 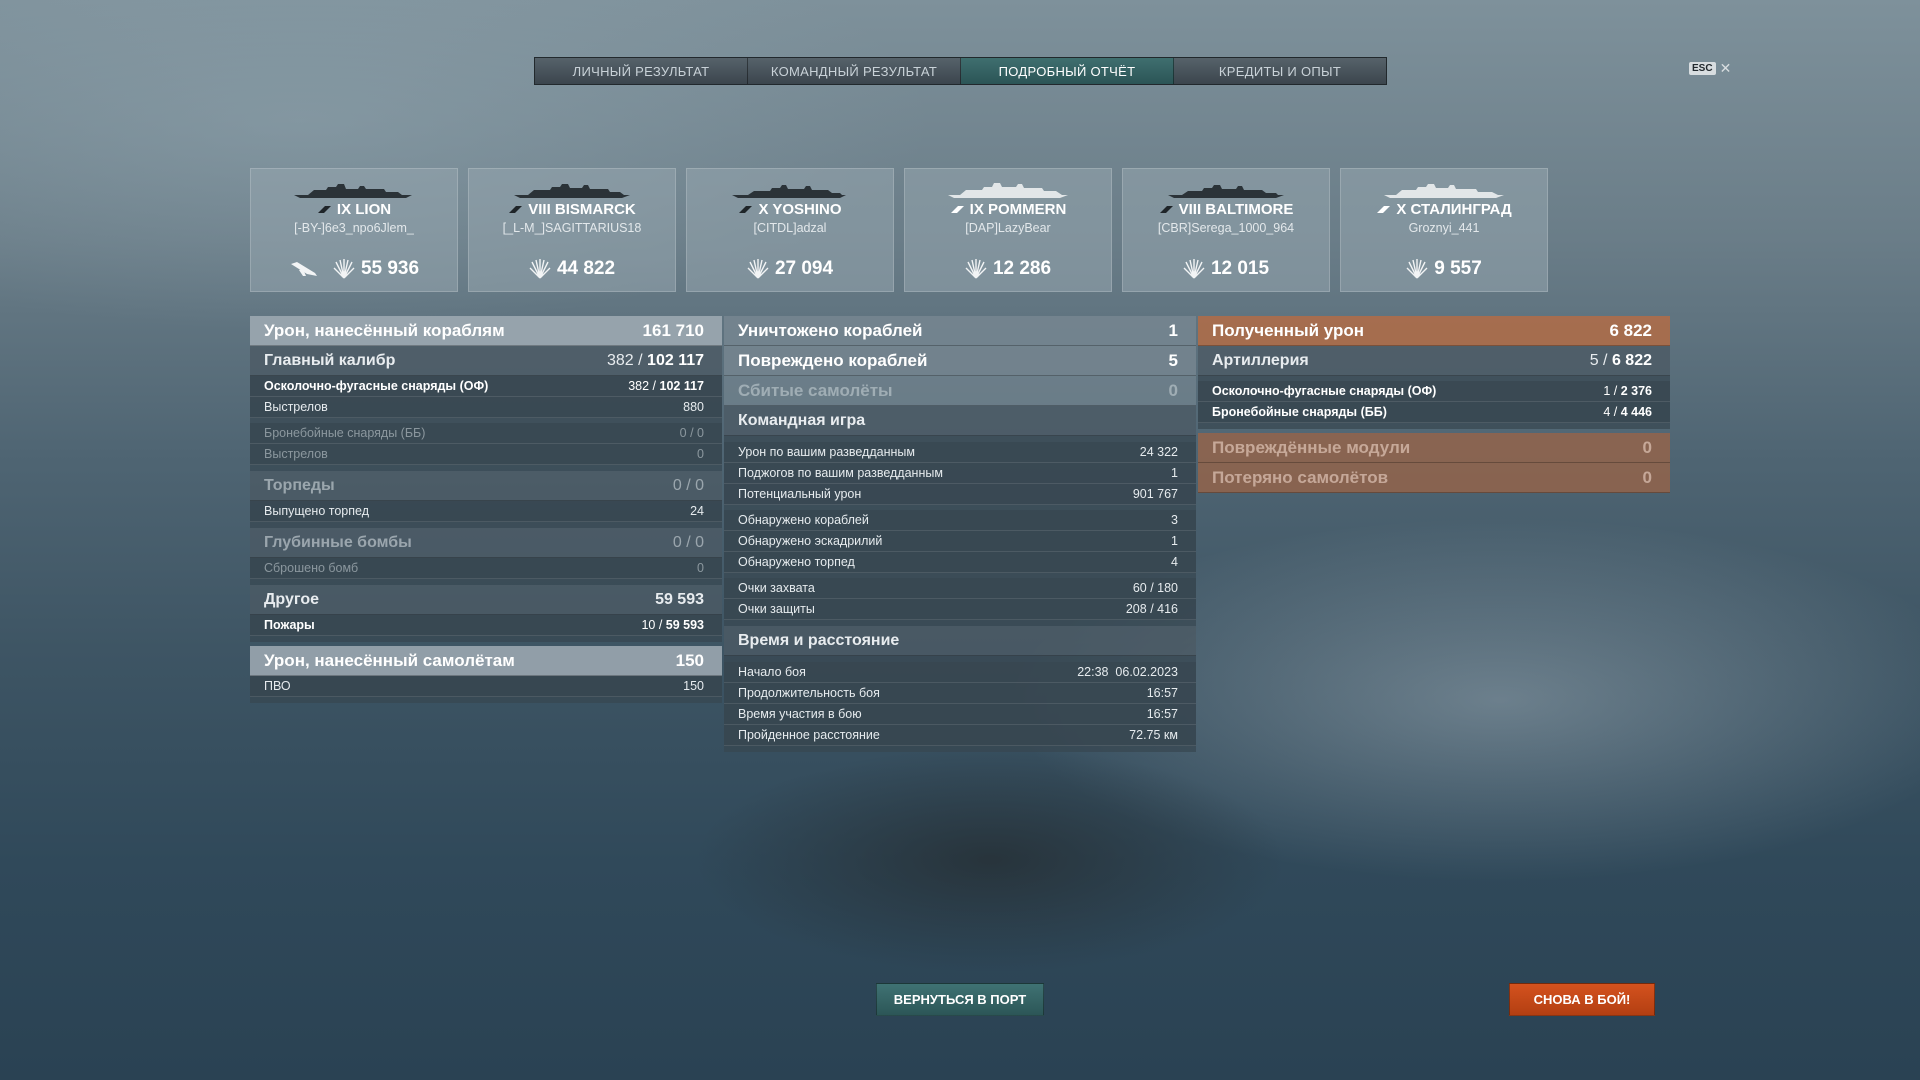 I want to click on battle-again-button: СНОВА В БОЙ!, so click(x=1582, y=999).